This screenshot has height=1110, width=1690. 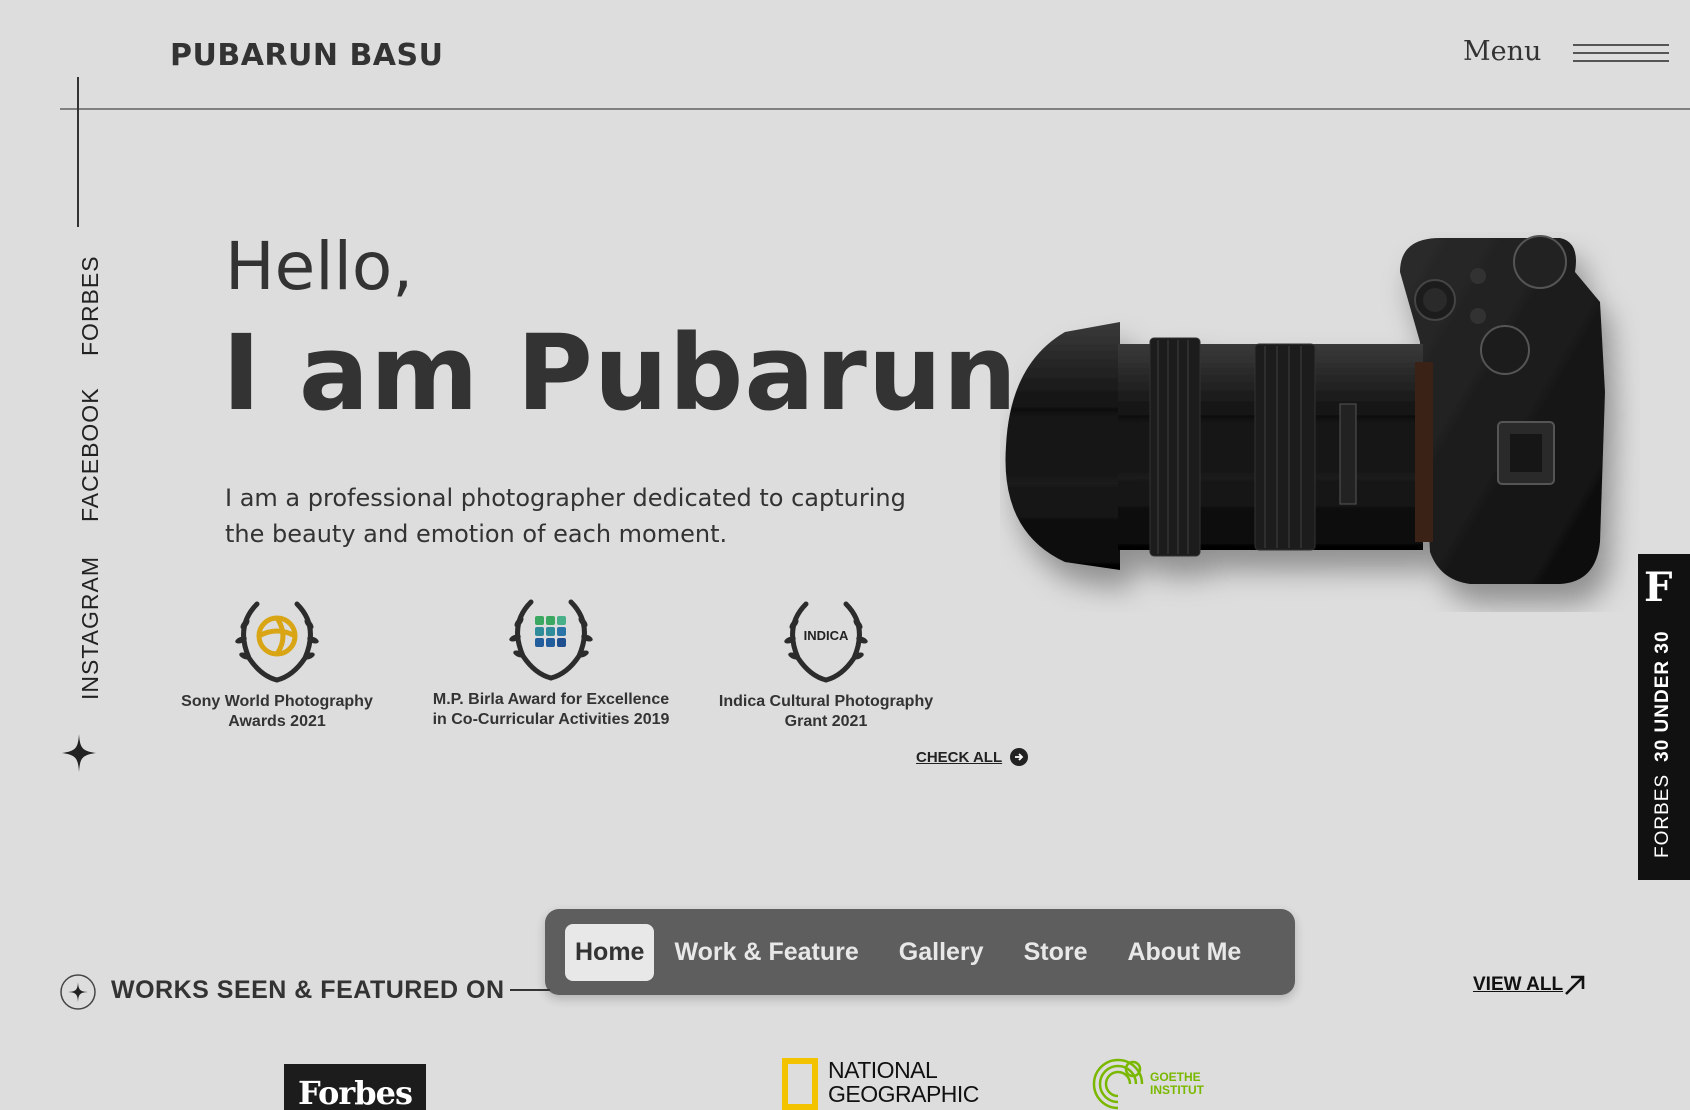 I want to click on camera-image, so click(x=1305, y=409).